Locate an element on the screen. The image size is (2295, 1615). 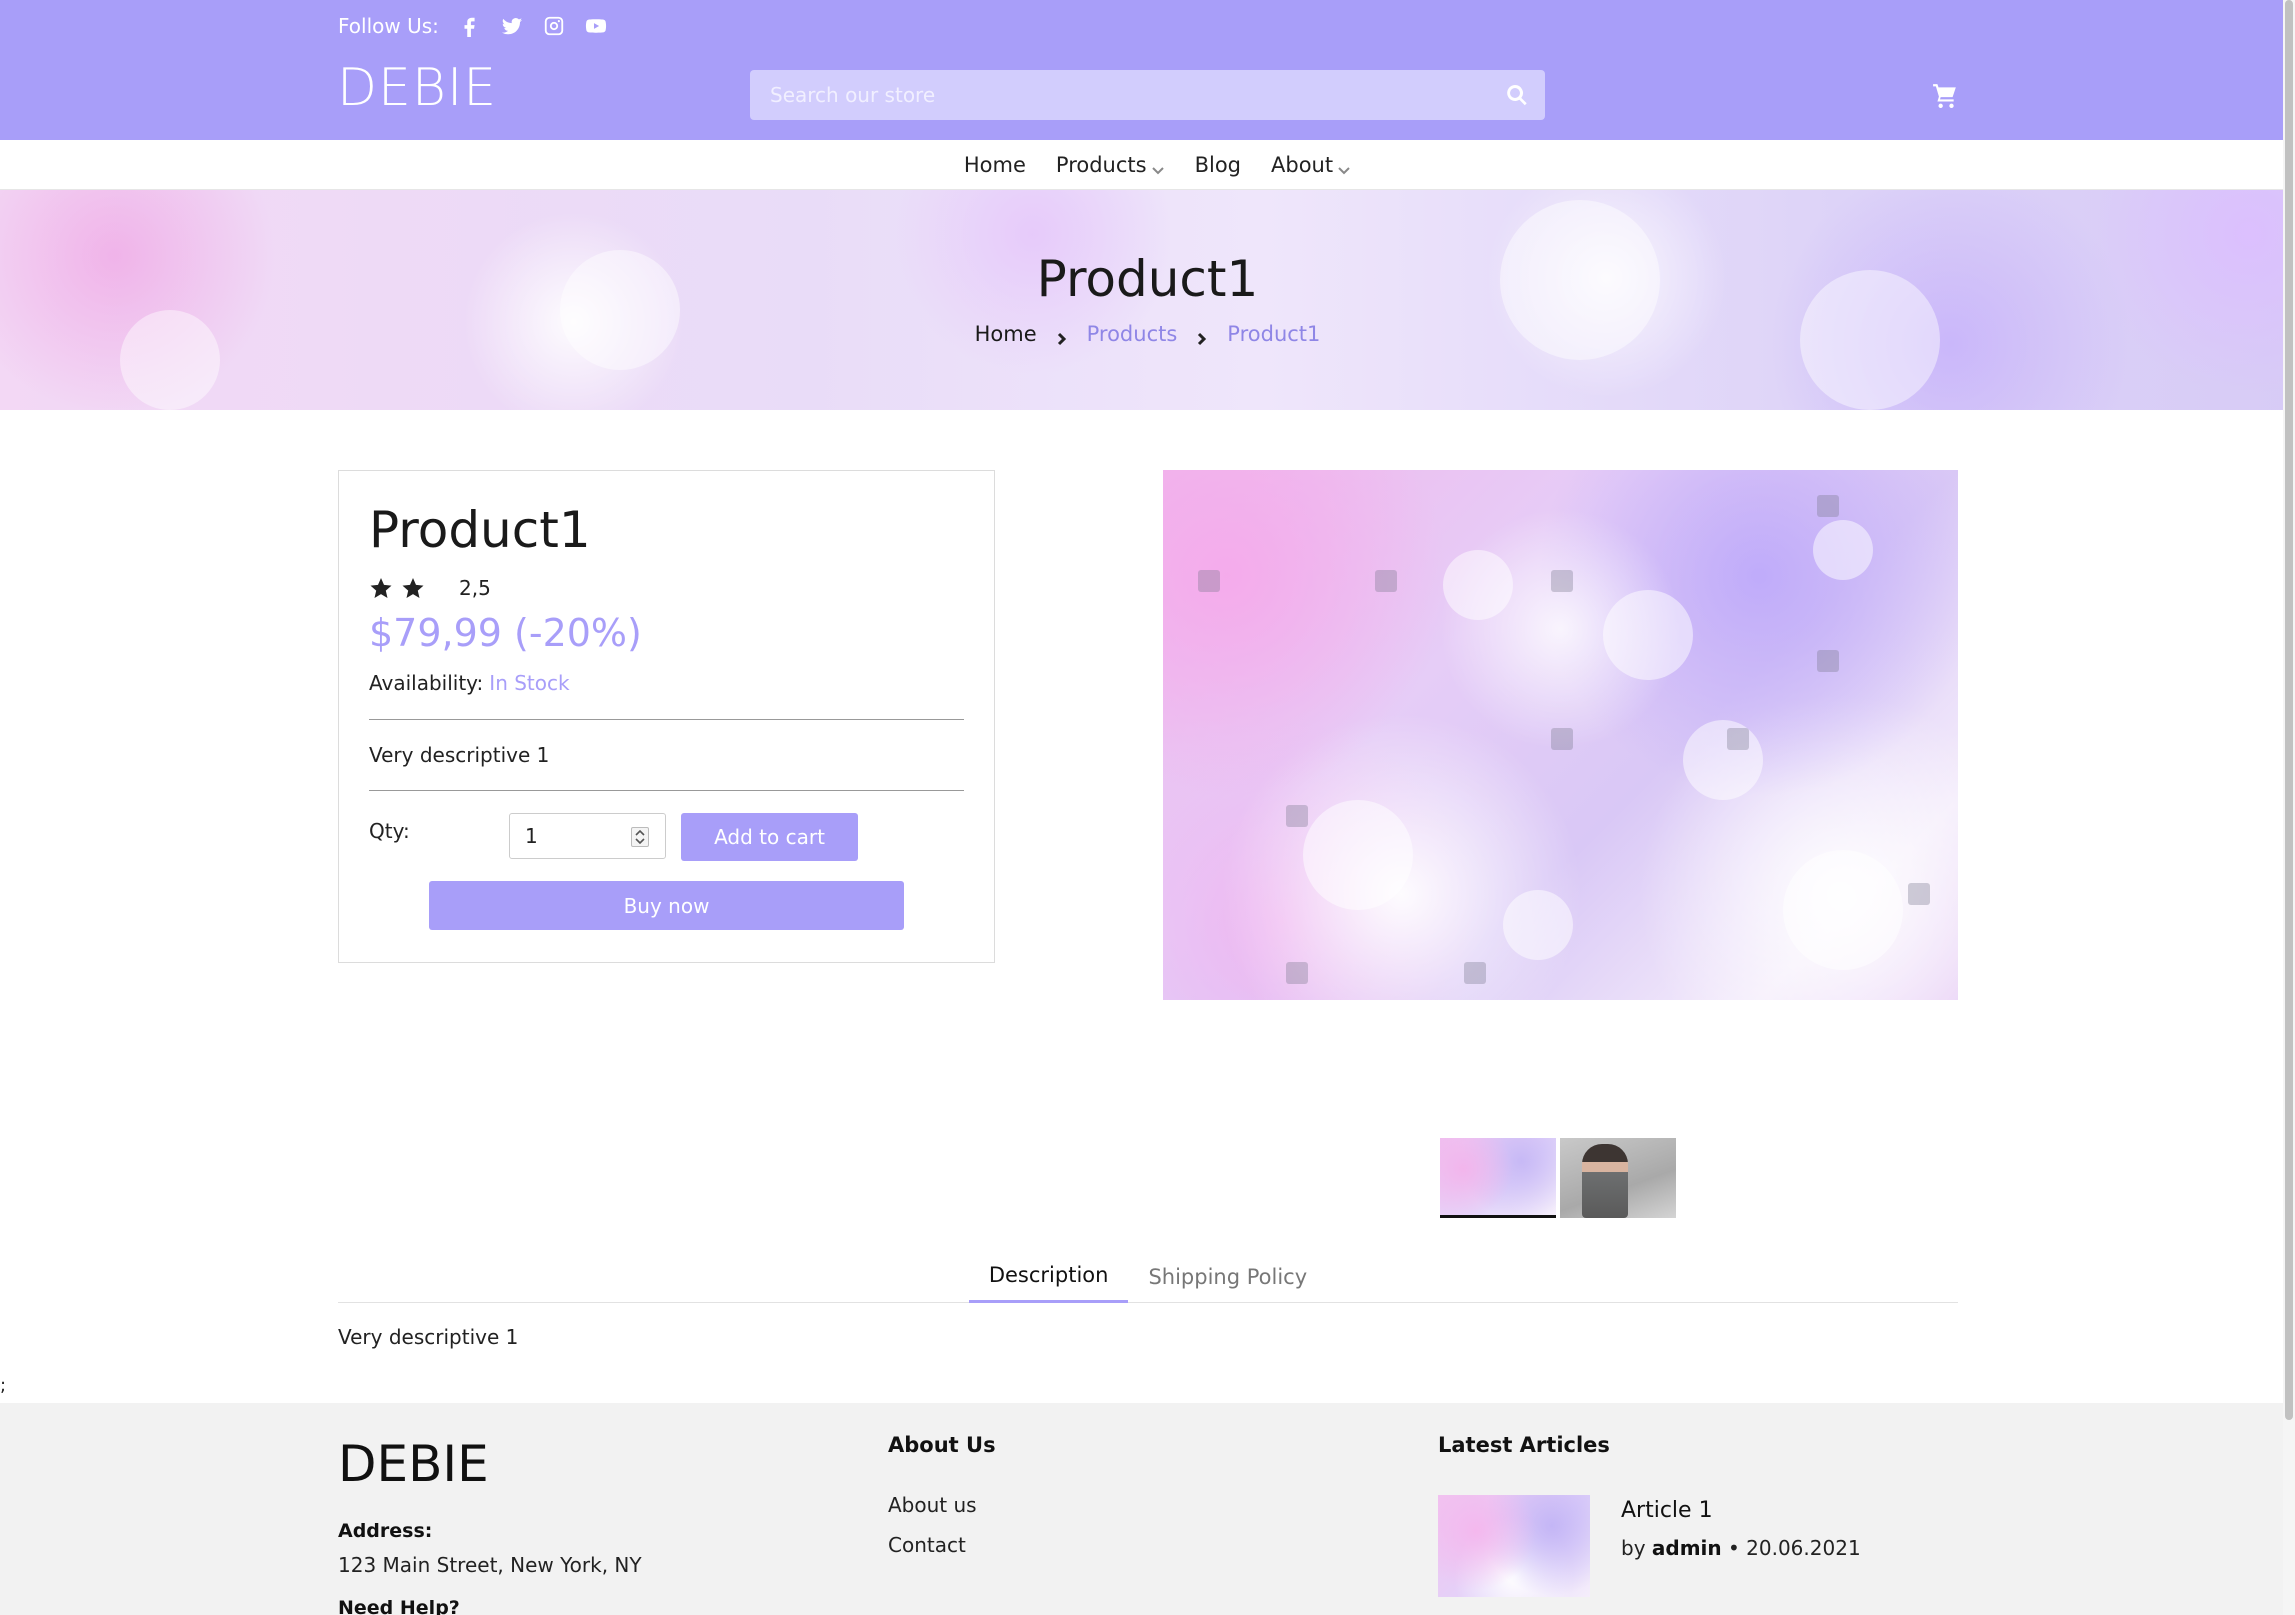
image-thumbnails is located at coordinates (1558, 1178).